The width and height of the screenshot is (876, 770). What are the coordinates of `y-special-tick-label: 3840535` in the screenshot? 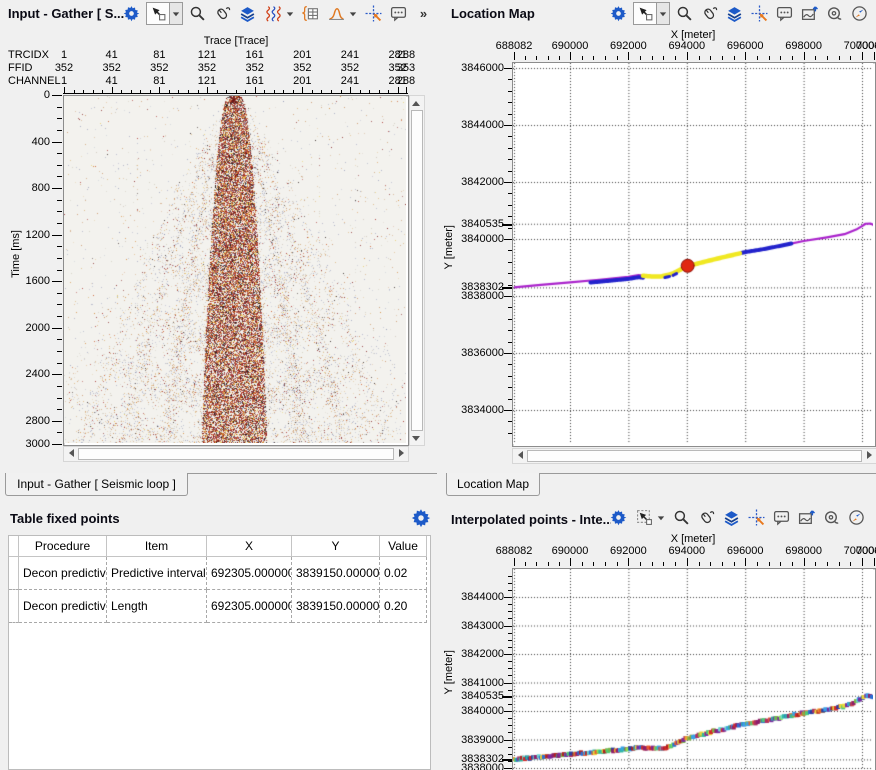 It's located at (482, 223).